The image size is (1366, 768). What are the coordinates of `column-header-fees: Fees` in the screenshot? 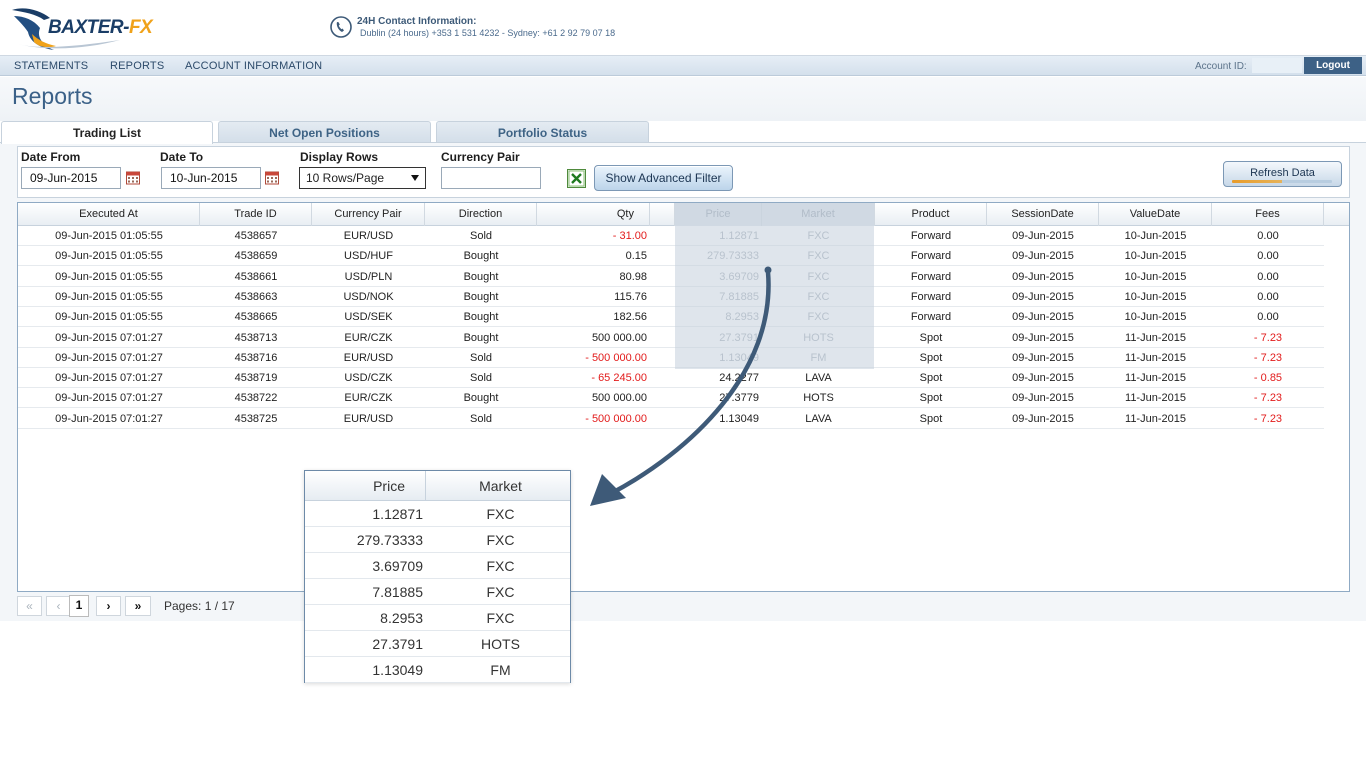 It's located at (1268, 214).